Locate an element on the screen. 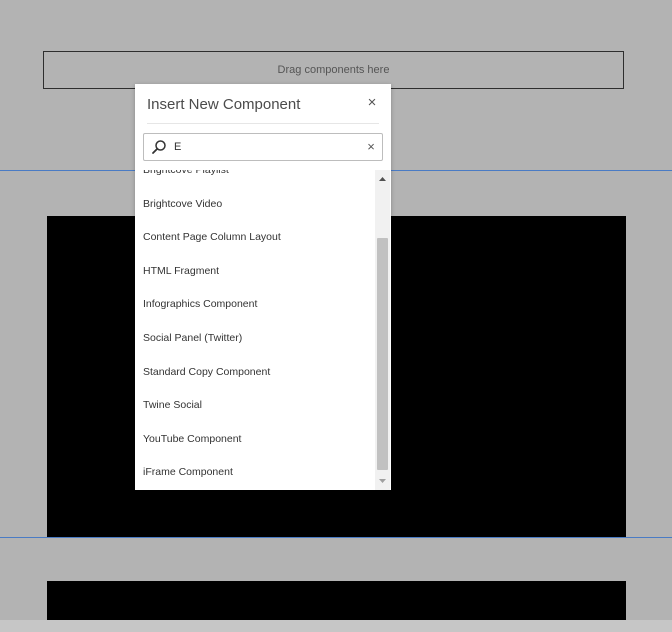 Image resolution: width=672 pixels, height=632 pixels. component-list-item: YouTube Component is located at coordinates (255, 440).